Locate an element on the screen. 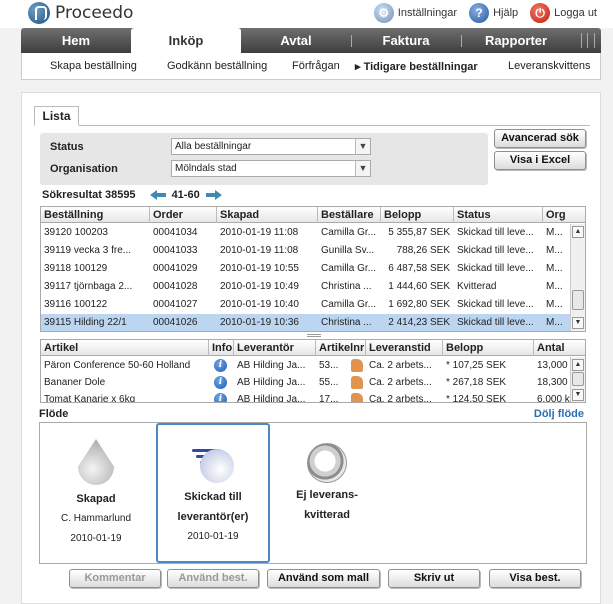 Image resolution: width=613 pixels, height=604 pixels. table-cell: * 267,18 SEK is located at coordinates (476, 382).